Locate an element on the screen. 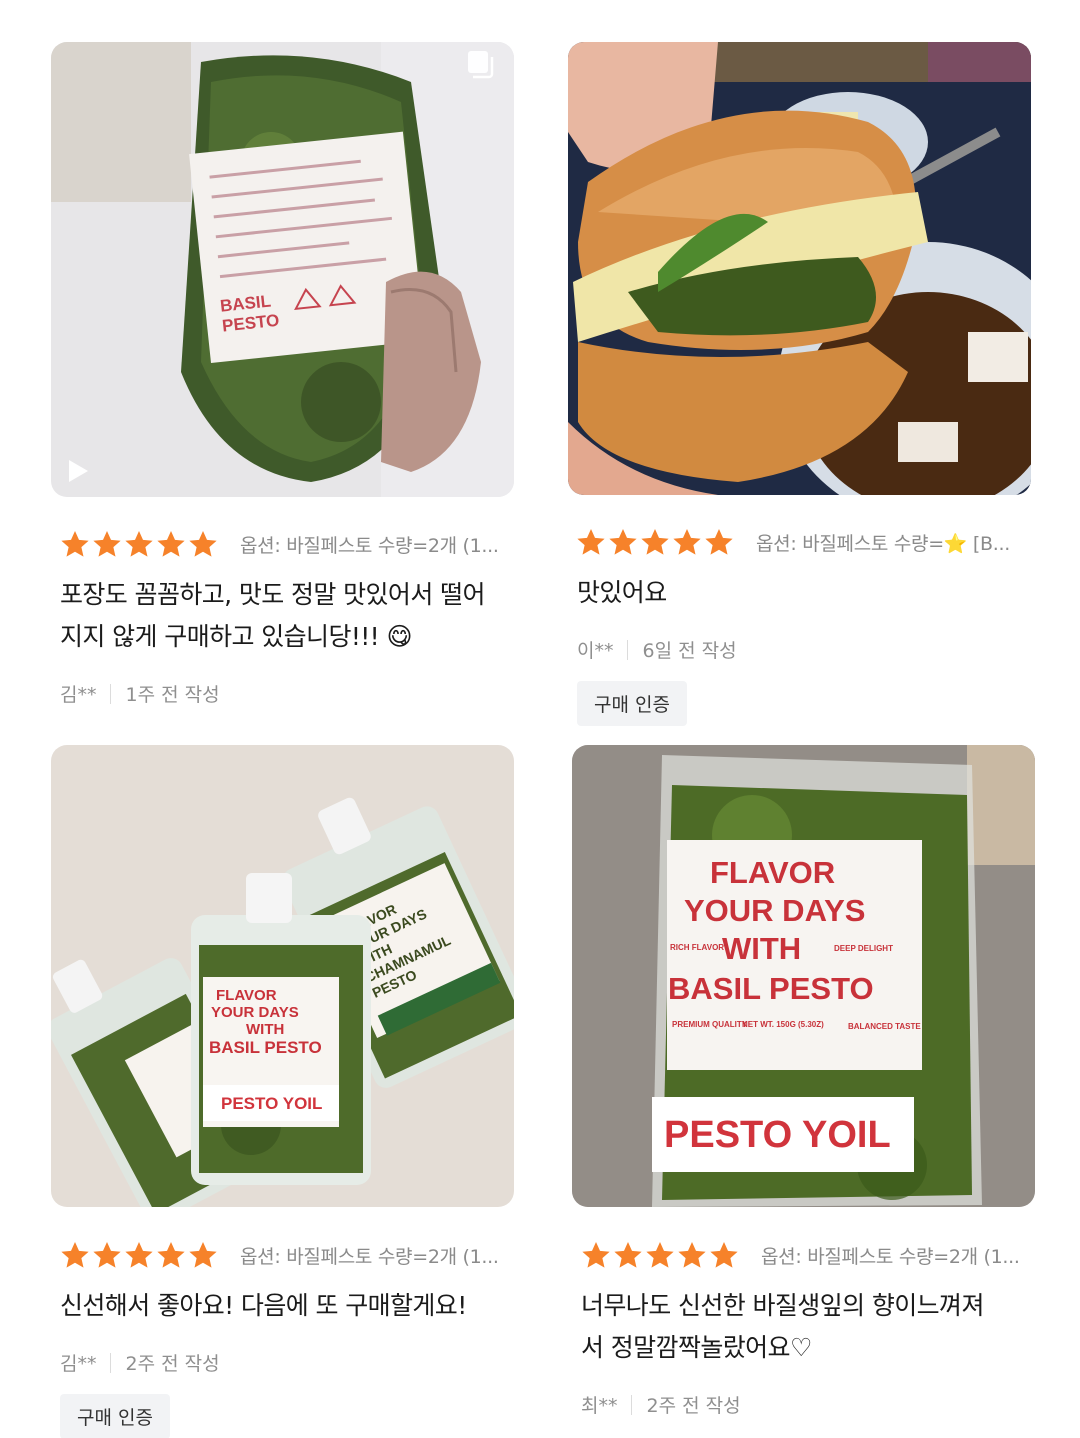  review-text: 신선해서 좋아요! 다음에 또 구매할게요! is located at coordinates (282, 1306).